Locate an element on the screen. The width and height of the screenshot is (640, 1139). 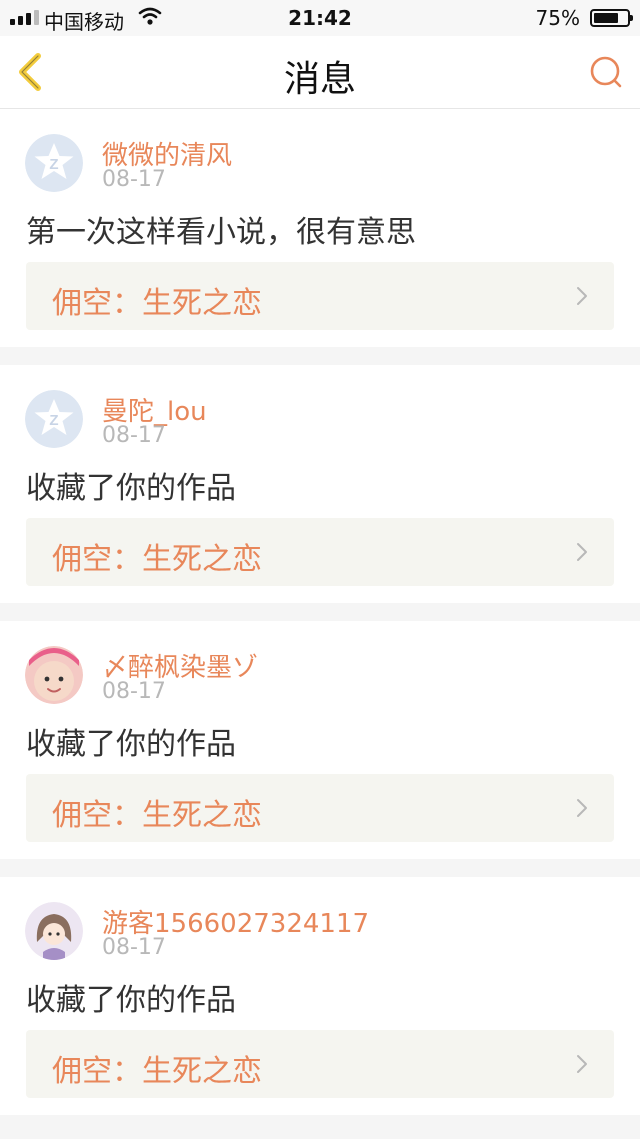
page-title: 消息 is located at coordinates (319, 79).